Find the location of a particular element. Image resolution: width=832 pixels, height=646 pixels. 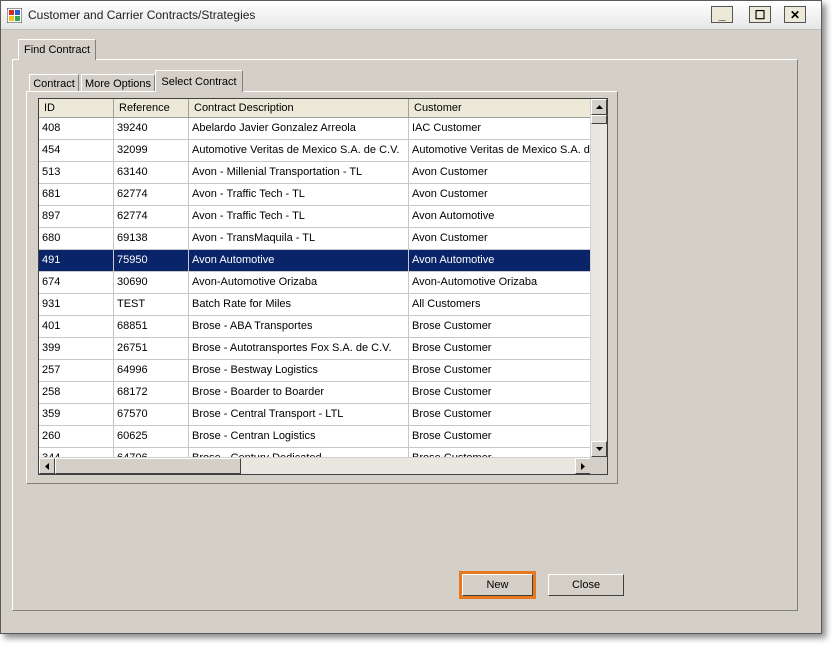

horizontal-scrollbar is located at coordinates (315, 465).